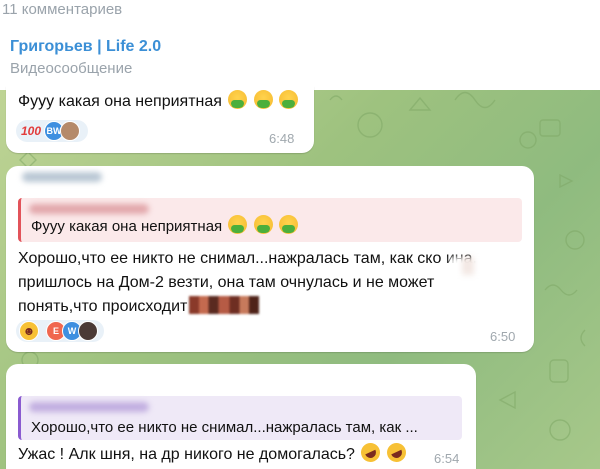 This screenshot has height=469, width=600. Describe the element at coordinates (282, 138) in the screenshot. I see `message-time: 6:48` at that location.